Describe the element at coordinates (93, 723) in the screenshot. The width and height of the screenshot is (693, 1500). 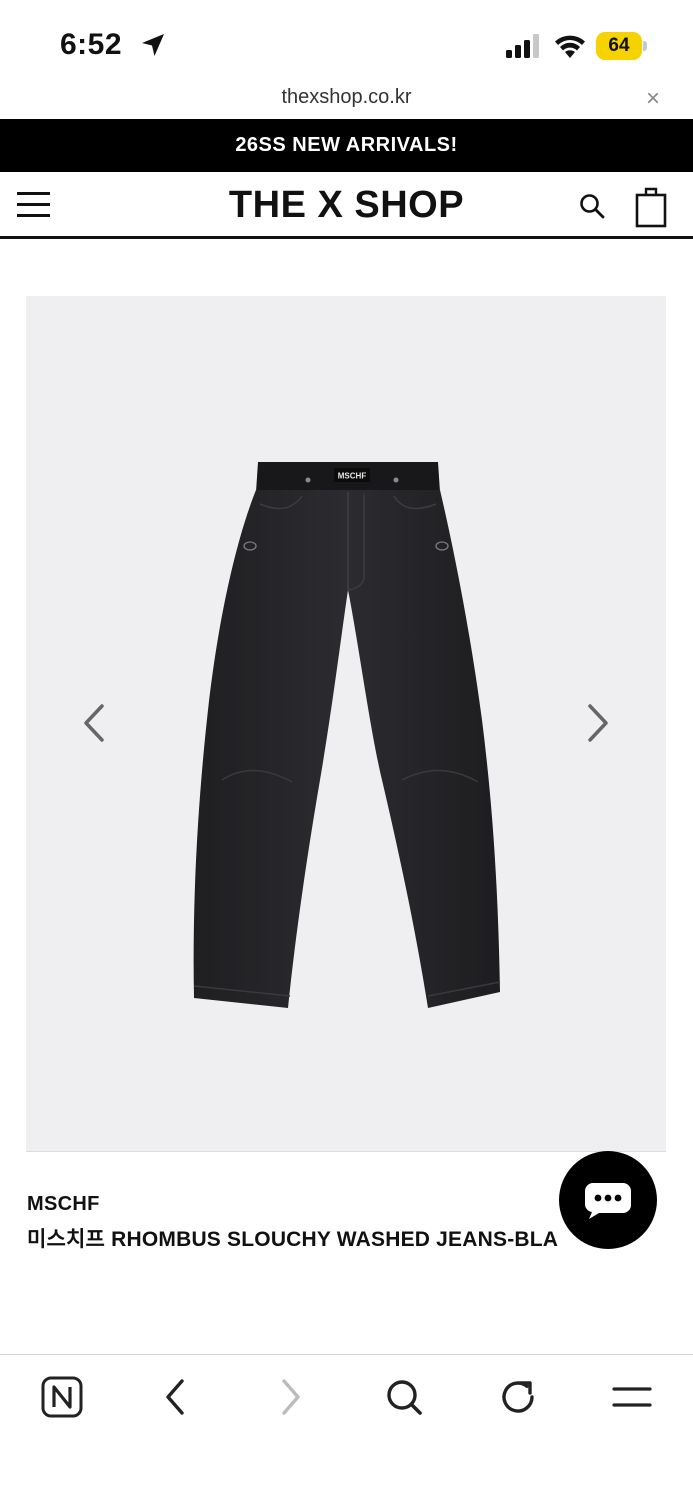
I see `chevron-left-icon` at that location.